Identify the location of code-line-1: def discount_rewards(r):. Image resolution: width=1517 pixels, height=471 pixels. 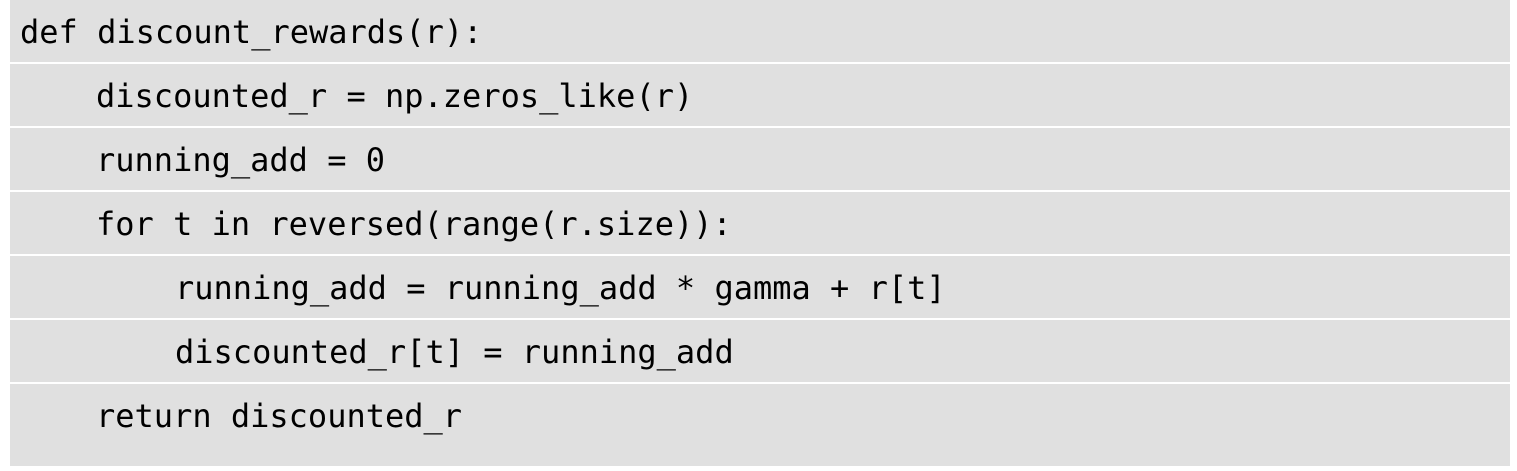
(760, 32).